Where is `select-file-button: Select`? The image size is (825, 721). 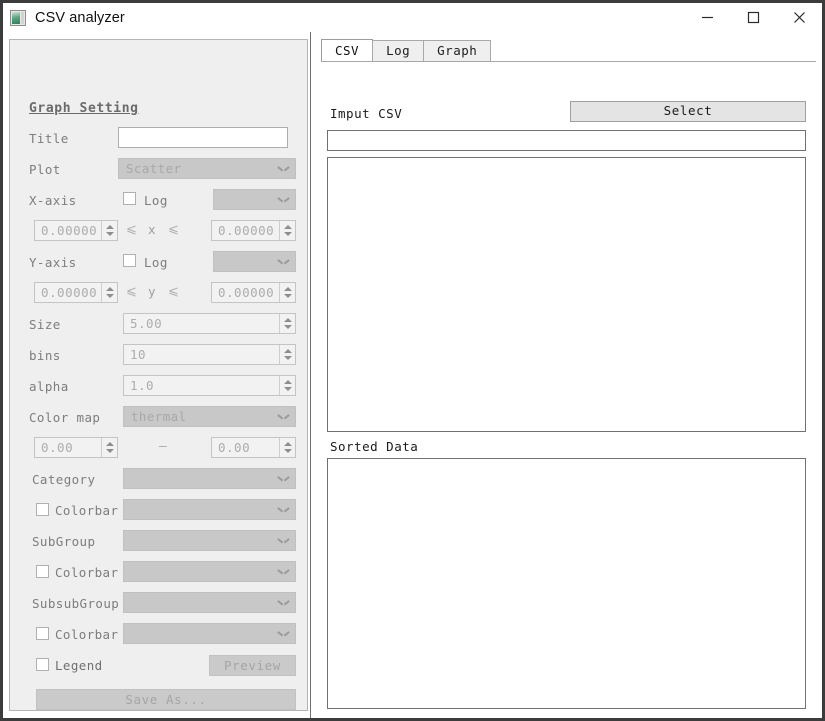
select-file-button: Select is located at coordinates (688, 111).